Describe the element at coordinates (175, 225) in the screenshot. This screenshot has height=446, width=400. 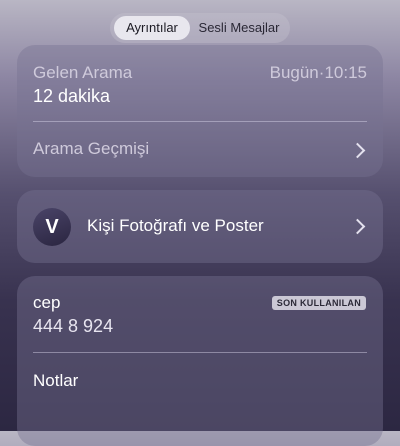
I see `contact-photo-poster-label: Kişi Fotoğrafı ve Poster` at that location.